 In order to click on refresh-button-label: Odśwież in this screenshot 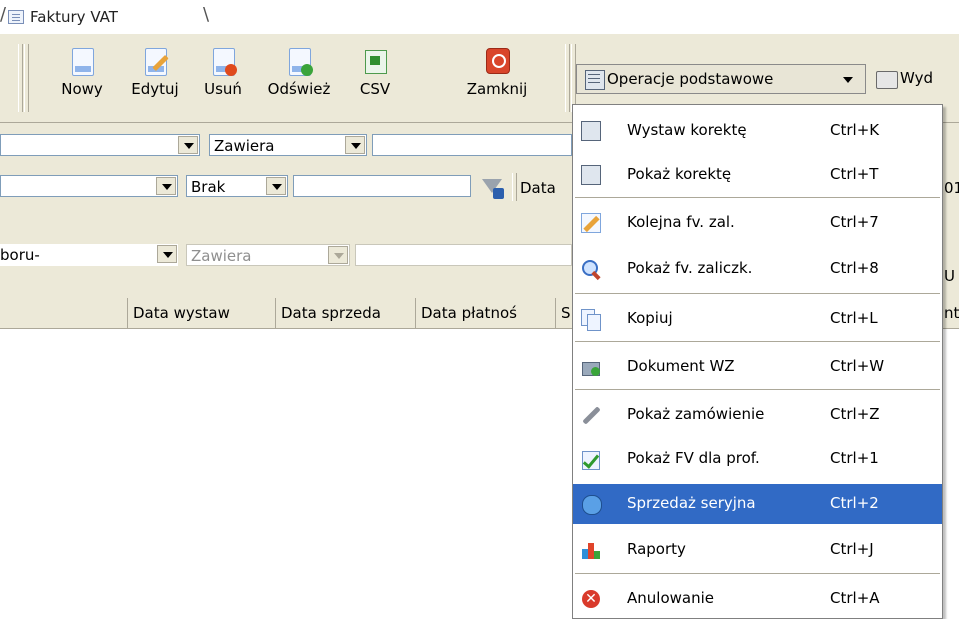, I will do `click(299, 89)`.